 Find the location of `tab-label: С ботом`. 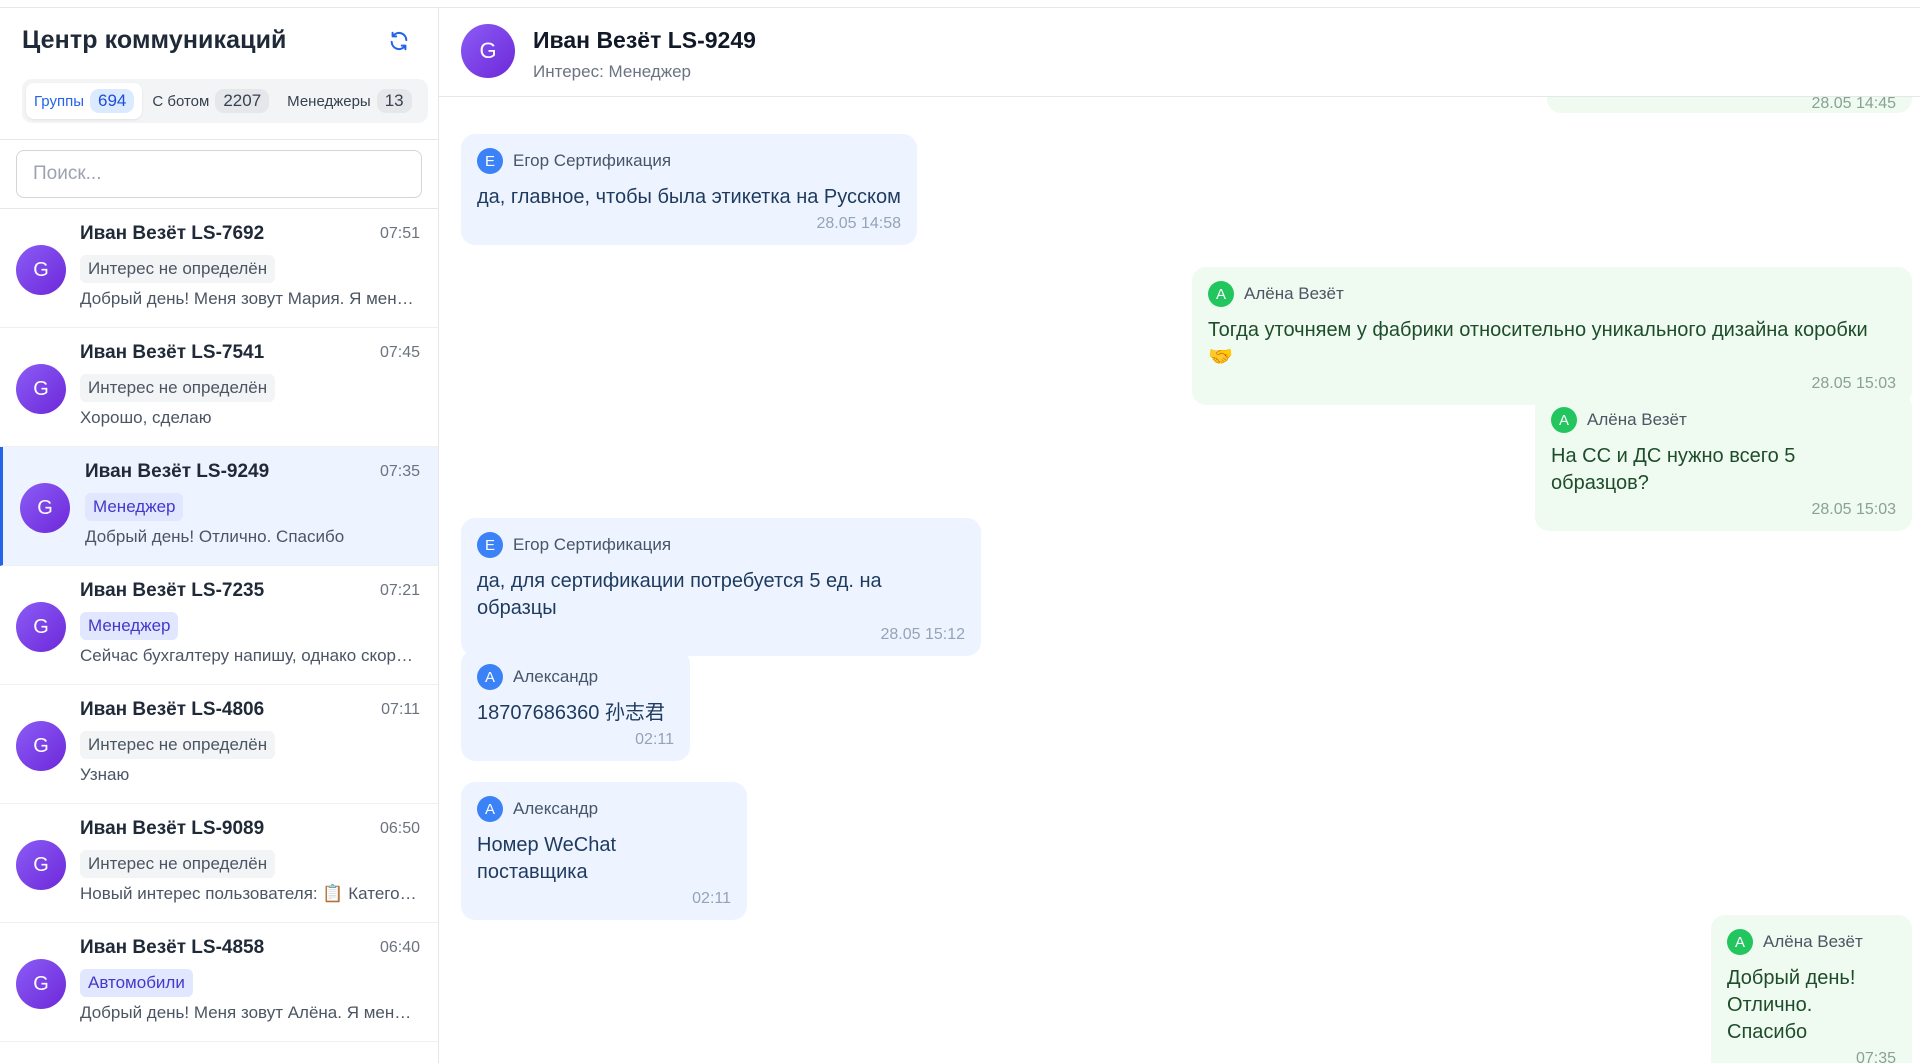

tab-label: С ботом is located at coordinates (181, 101).